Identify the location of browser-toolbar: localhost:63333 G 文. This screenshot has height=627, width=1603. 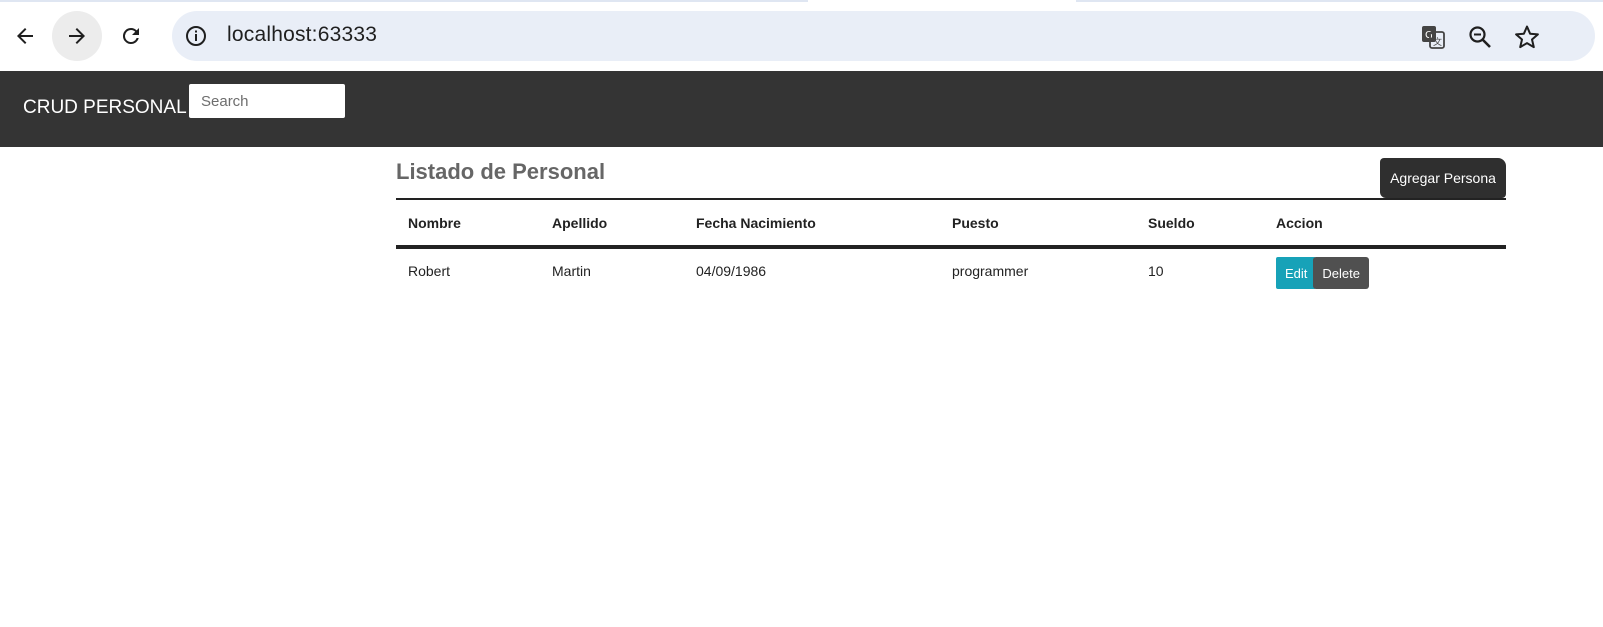
(801, 35).